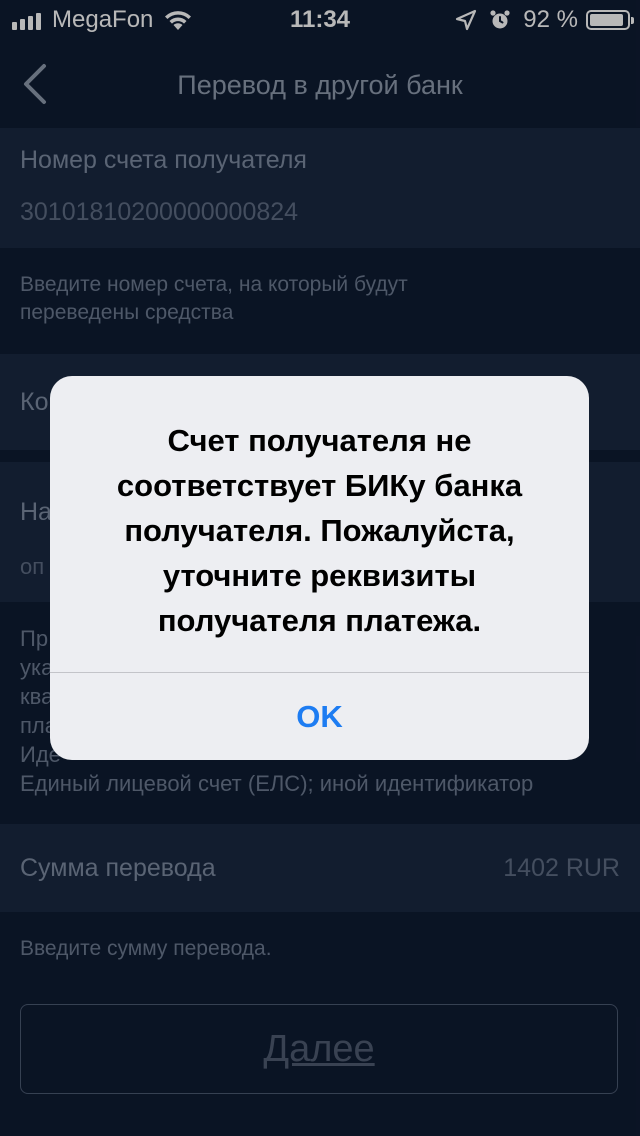  I want to click on alert-ok-button: OK, so click(319, 716).